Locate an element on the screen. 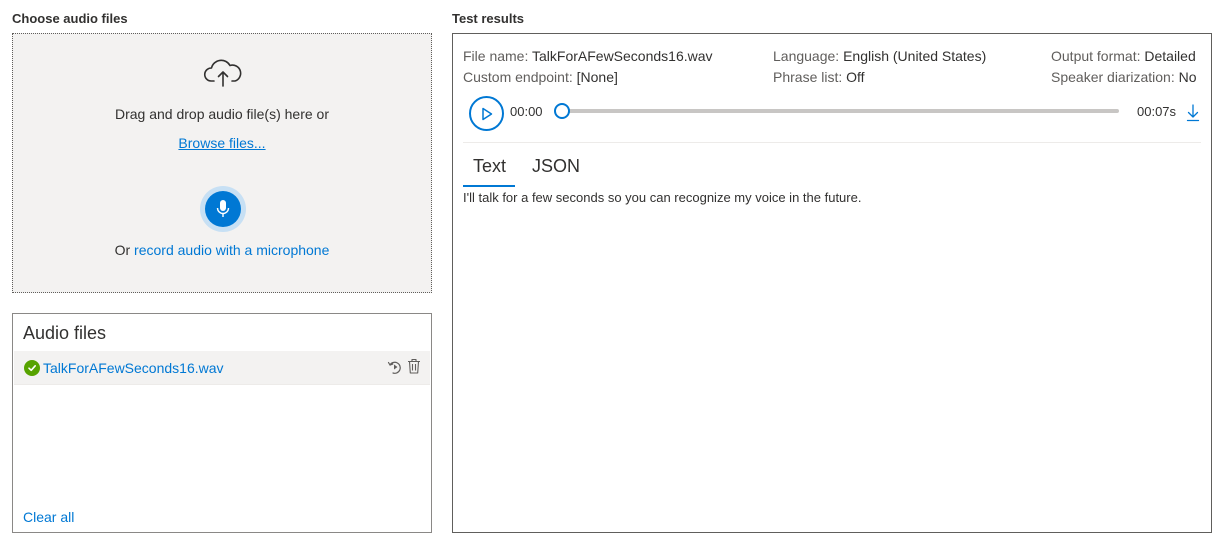 This screenshot has height=542, width=1225. audio-seek-bar is located at coordinates (840, 111).